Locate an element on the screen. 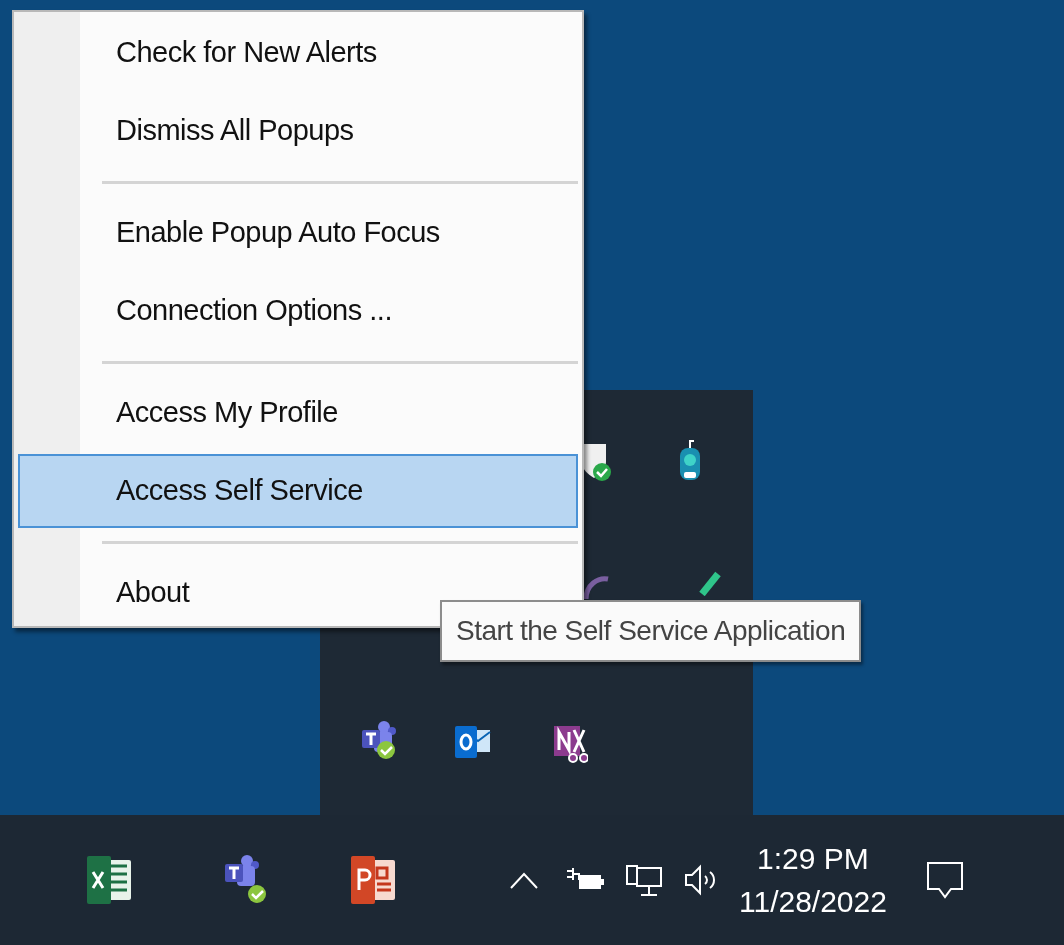 The width and height of the screenshot is (1064, 945). menu-item: Dismiss All Popups is located at coordinates (187, 131).